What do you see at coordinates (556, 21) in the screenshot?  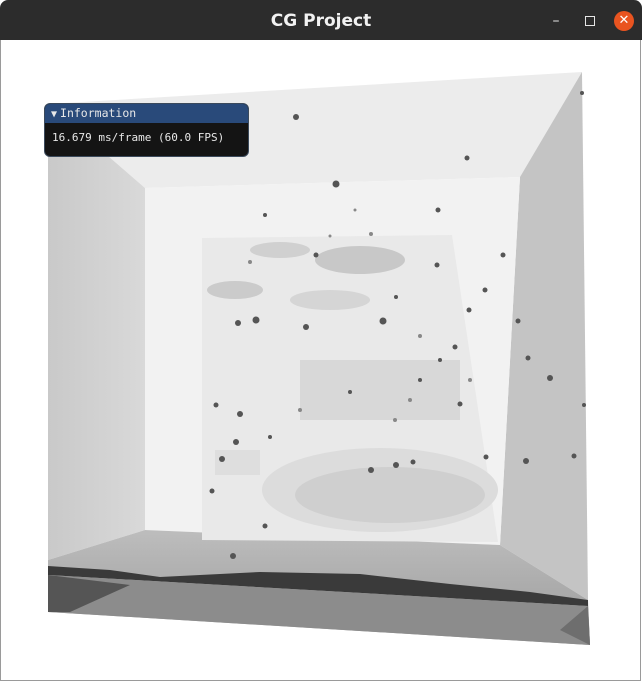 I see `minimize-button: –` at bounding box center [556, 21].